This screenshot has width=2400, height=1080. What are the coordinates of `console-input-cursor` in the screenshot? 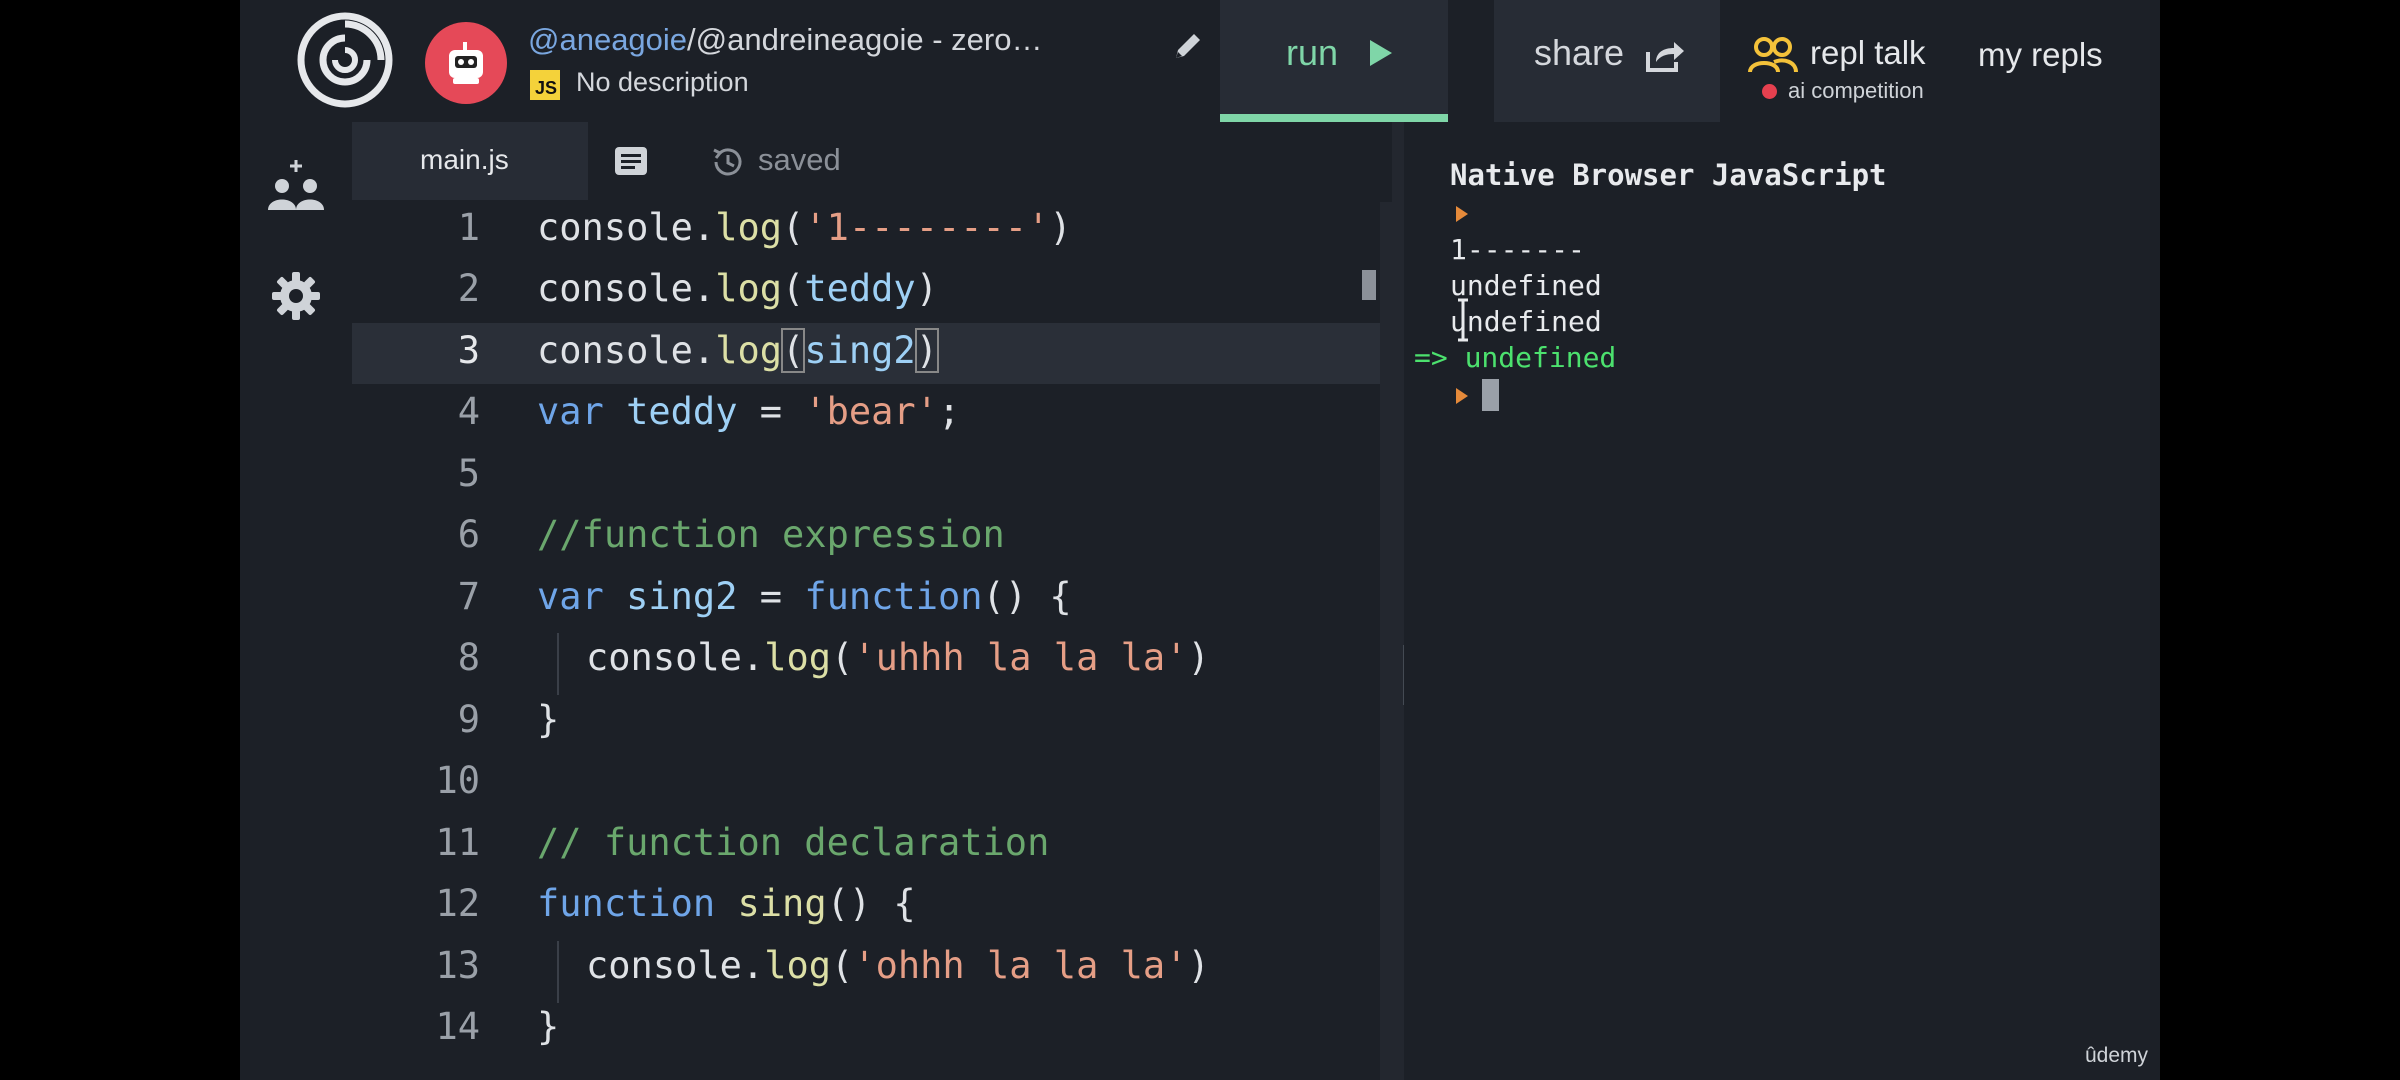 It's located at (1490, 395).